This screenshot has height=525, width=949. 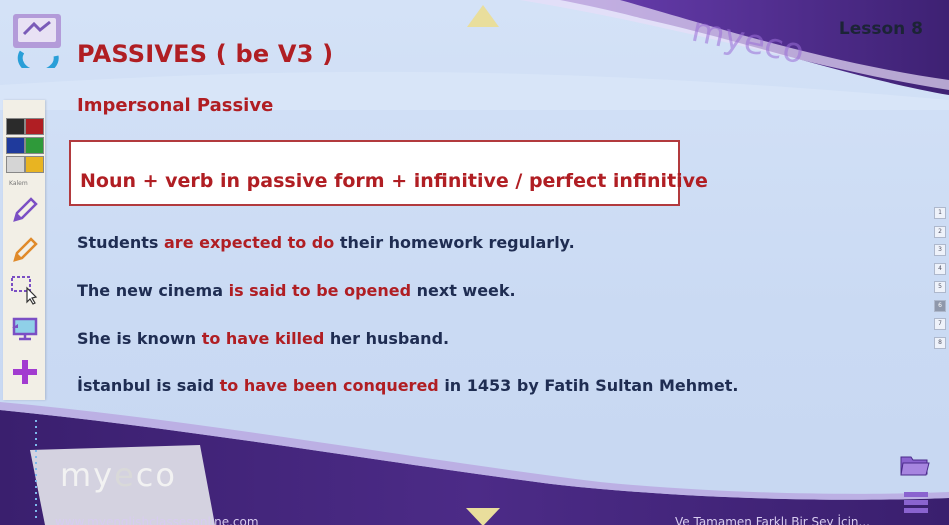 I want to click on page-button-active: 6, so click(x=940, y=305).